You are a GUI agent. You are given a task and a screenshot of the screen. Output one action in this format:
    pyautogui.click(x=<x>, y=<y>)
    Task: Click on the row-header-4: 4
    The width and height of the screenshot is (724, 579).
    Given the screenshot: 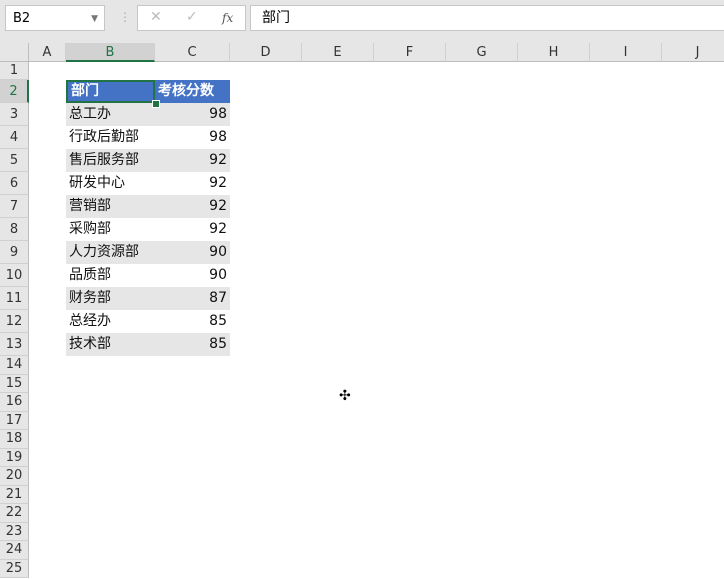 What is the action you would take?
    pyautogui.click(x=14, y=137)
    